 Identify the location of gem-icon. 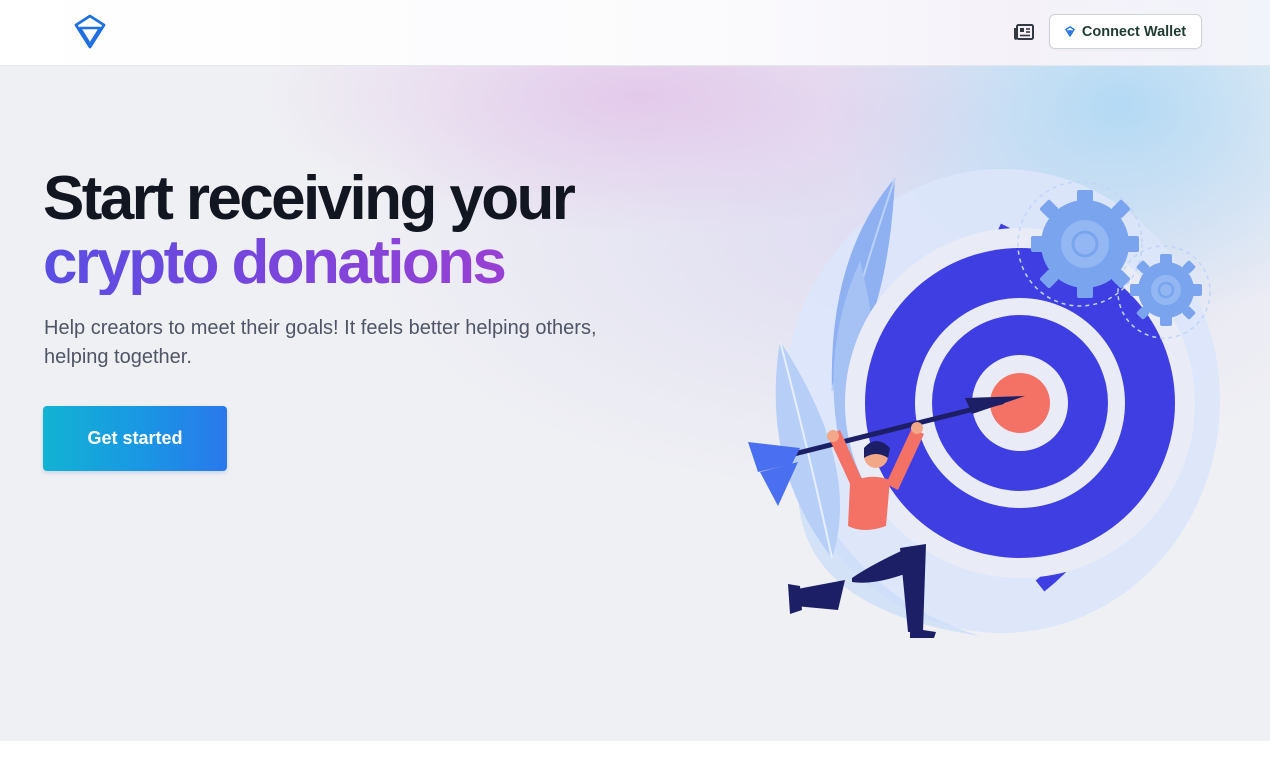
(1070, 31).